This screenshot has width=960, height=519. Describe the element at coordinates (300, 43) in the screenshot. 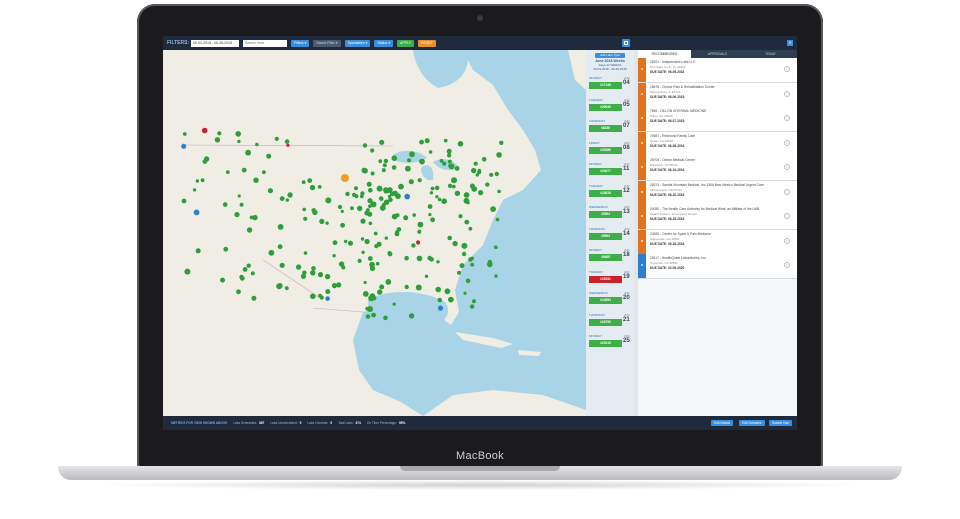

I see `filters-button: Filters ▾` at that location.